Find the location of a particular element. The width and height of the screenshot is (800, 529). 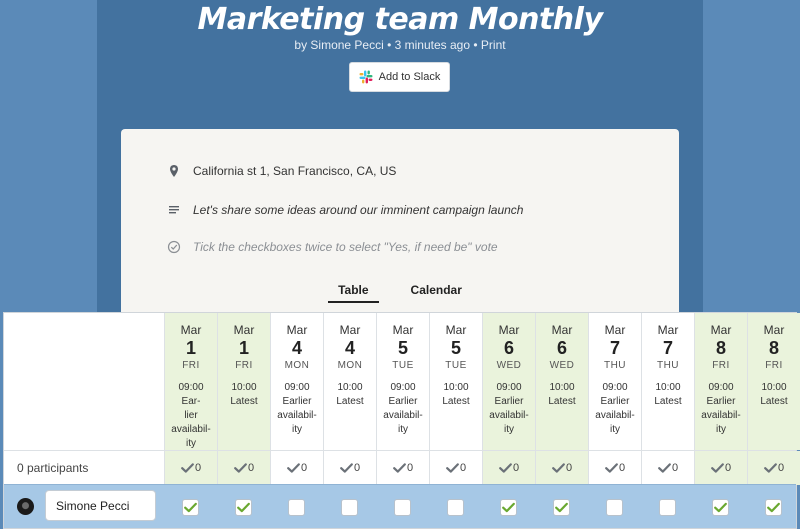

date-option-column: Mar 8 FRI 10:00 Latest is located at coordinates (773, 381).